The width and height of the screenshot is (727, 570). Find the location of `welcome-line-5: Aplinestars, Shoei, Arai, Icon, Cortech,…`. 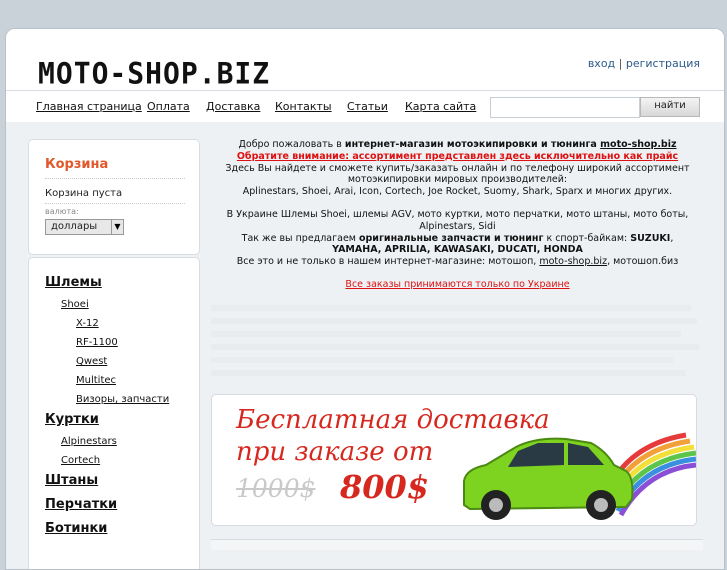

welcome-line-5: Aplinestars, Shoei, Arai, Icon, Cortech,… is located at coordinates (457, 192).